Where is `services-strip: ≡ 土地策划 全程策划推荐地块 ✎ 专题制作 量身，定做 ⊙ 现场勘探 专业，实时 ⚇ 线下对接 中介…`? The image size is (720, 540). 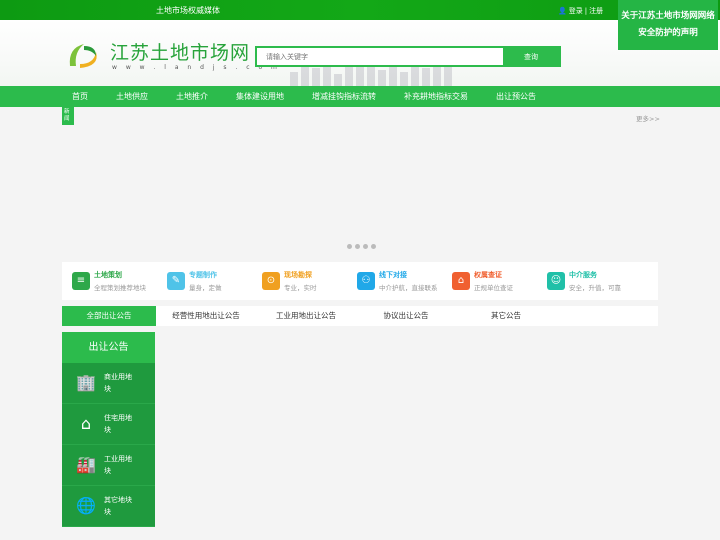 services-strip: ≡ 土地策划 全程策划推荐地块 ✎ 专题制作 量身，定做 ⊙ 现场勘探 专业，实时 ⚇ 线下对接 中介… is located at coordinates (360, 281).